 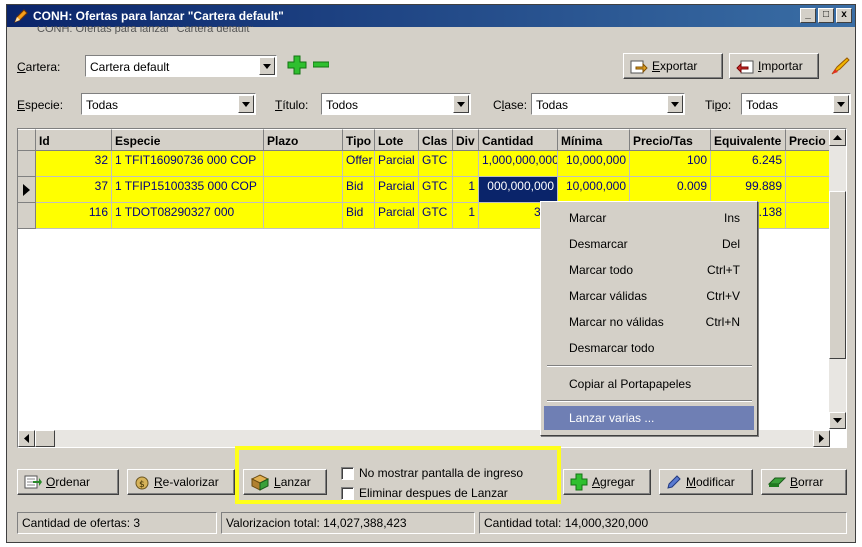 I want to click on maximize-button: □, so click(x=826, y=15).